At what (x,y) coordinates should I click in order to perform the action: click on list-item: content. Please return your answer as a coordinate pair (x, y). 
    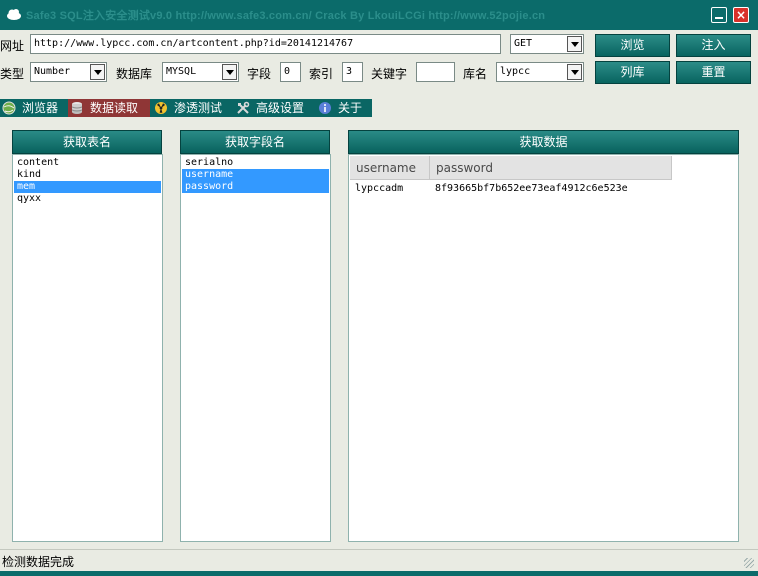
    Looking at the image, I should click on (87, 163).